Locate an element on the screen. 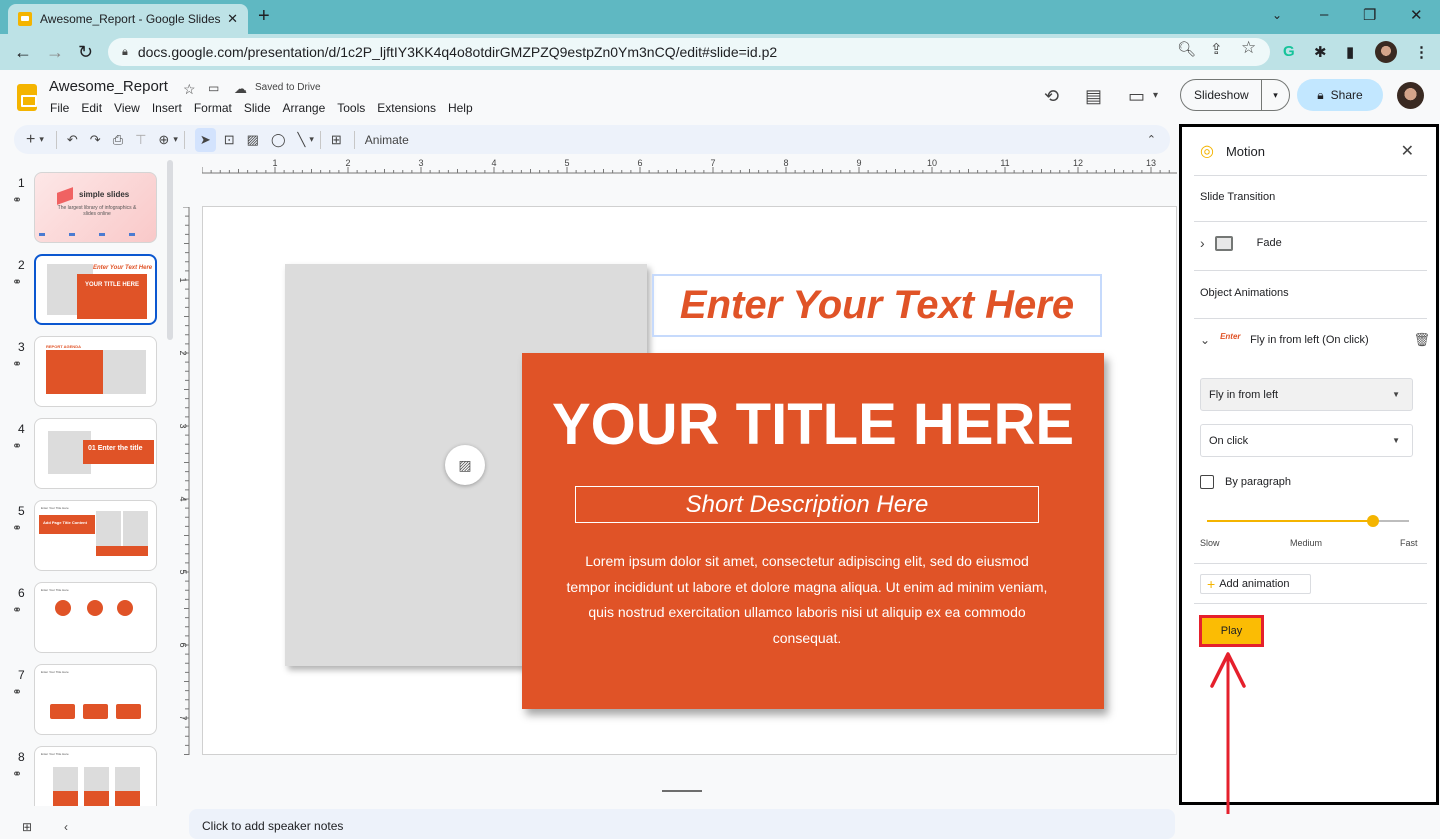 The image size is (1440, 839). menu-view: View is located at coordinates (127, 108).